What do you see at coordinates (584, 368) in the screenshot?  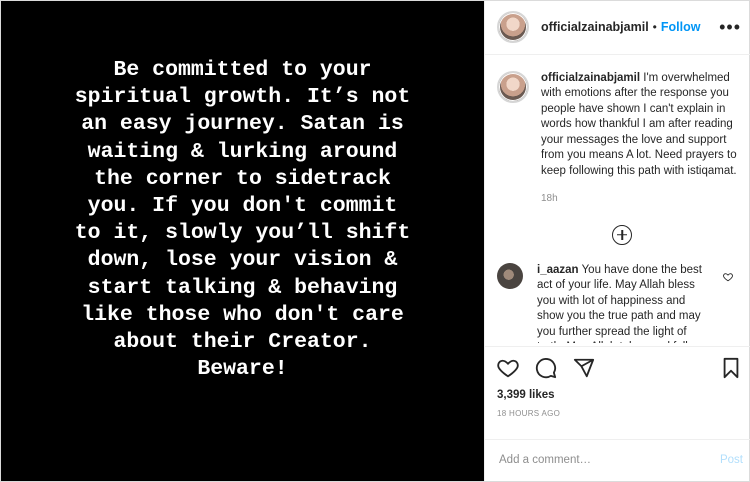 I see `share-paper-plane-icon` at bounding box center [584, 368].